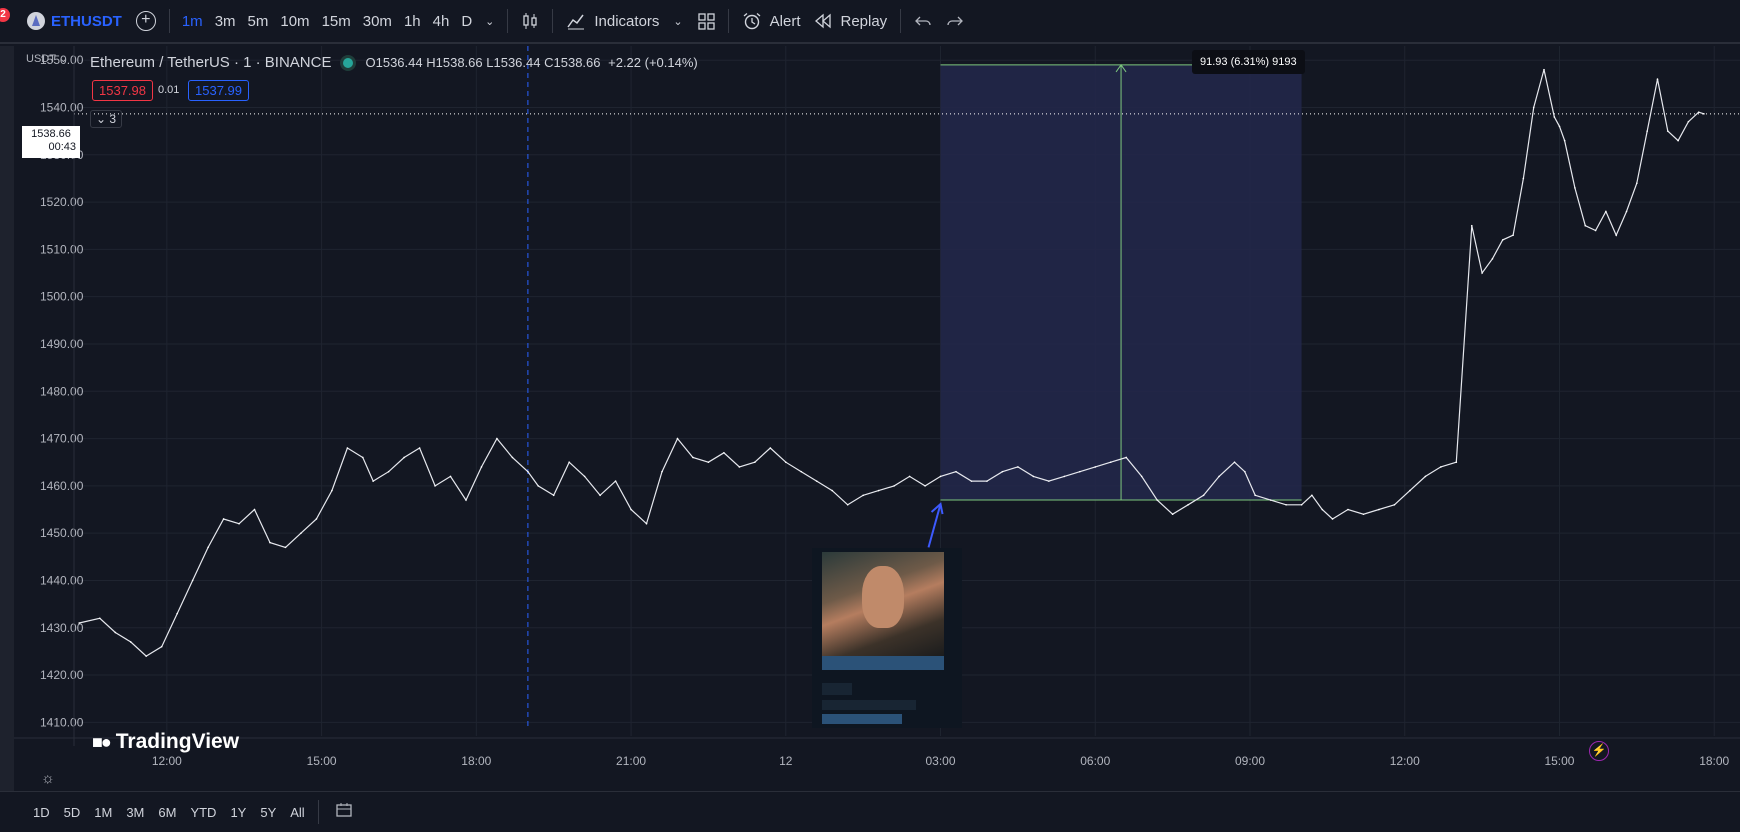 The height and width of the screenshot is (832, 1740). Describe the element at coordinates (48, 778) in the screenshot. I see `settings-sun-icon: ☼` at that location.